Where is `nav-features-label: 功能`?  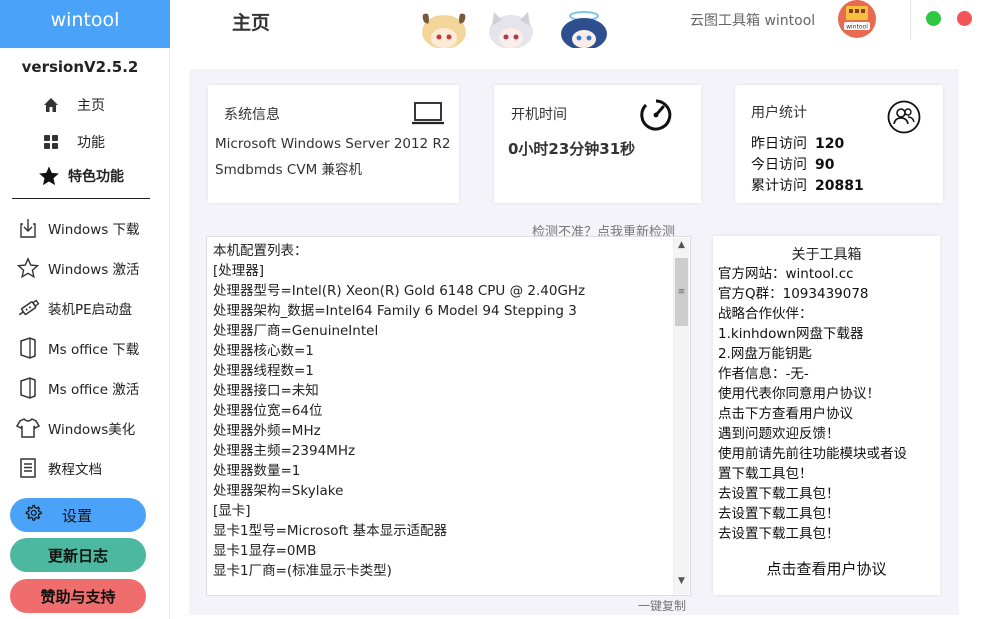 nav-features-label: 功能 is located at coordinates (91, 142).